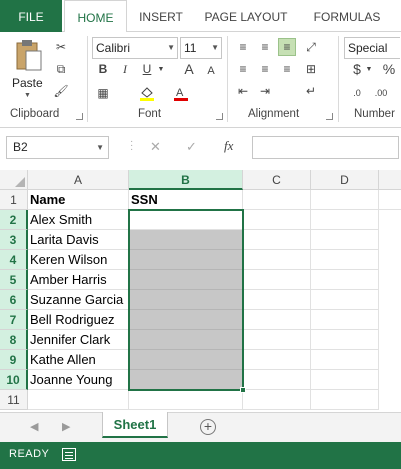 The image size is (401, 469). I want to click on shrink-font-button: A, so click(211, 71).